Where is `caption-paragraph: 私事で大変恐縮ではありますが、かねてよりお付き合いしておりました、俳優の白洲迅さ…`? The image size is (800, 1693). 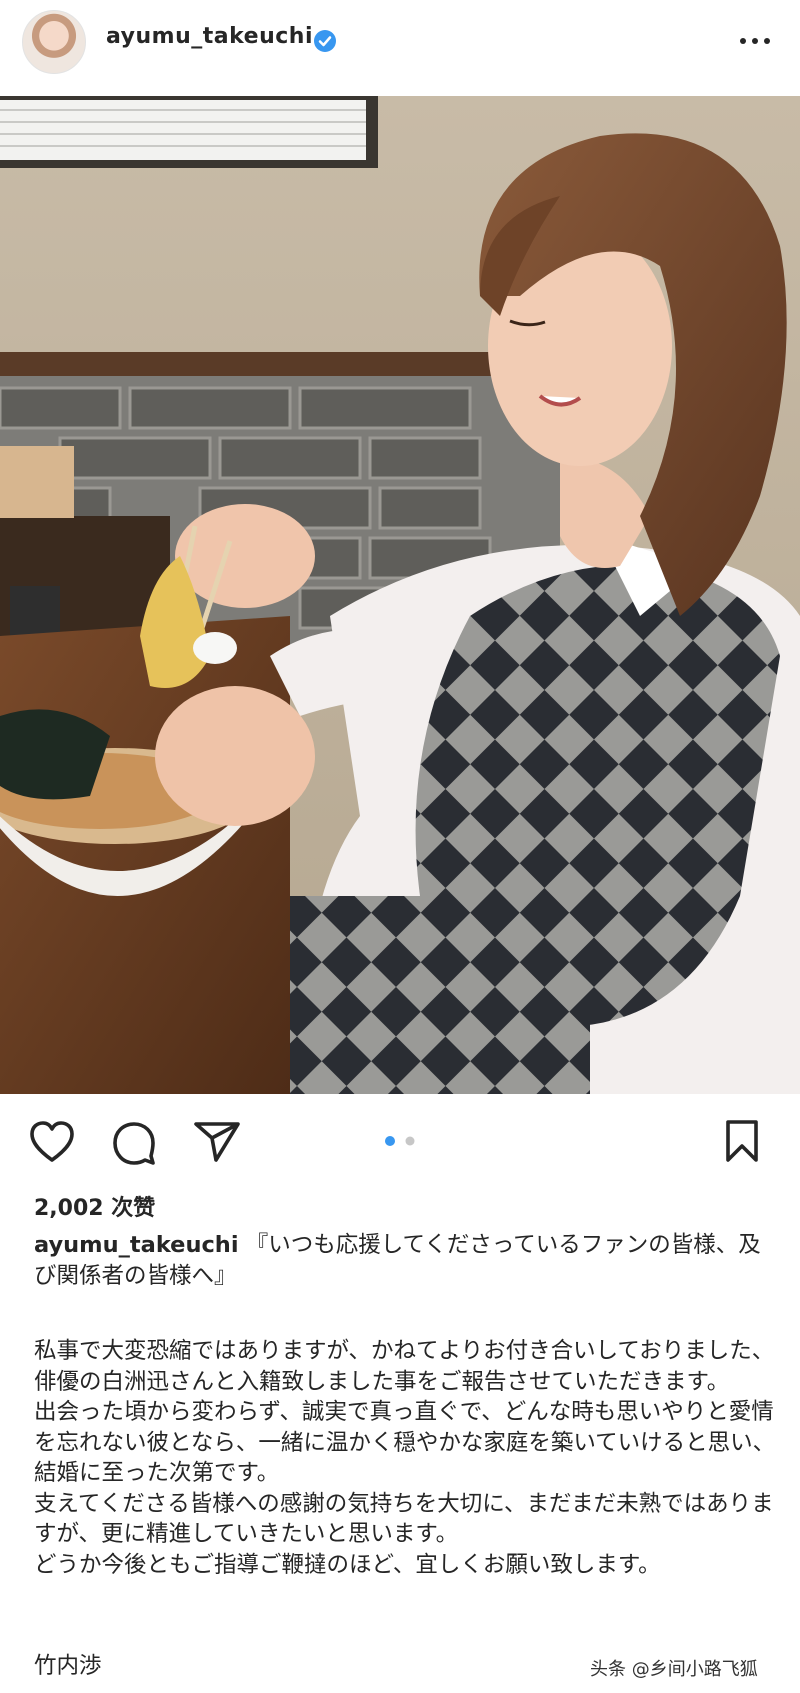 caption-paragraph: 私事で大変恐縮ではありますが、かねてよりお付き合いしておりました、俳優の白洲迅さ… is located at coordinates (404, 1366).